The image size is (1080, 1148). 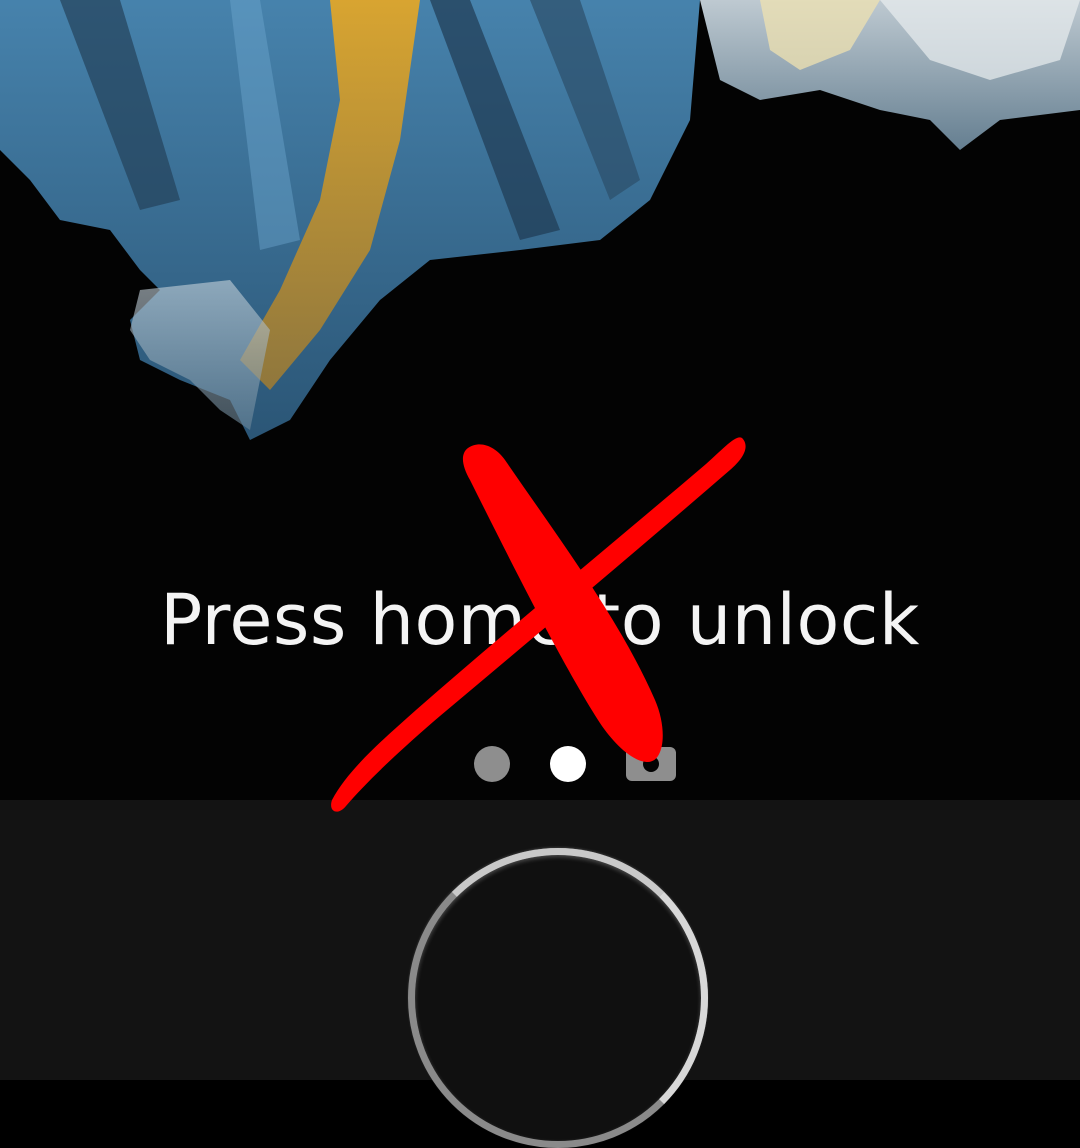 What do you see at coordinates (492, 764) in the screenshot?
I see `page-dot-inactive` at bounding box center [492, 764].